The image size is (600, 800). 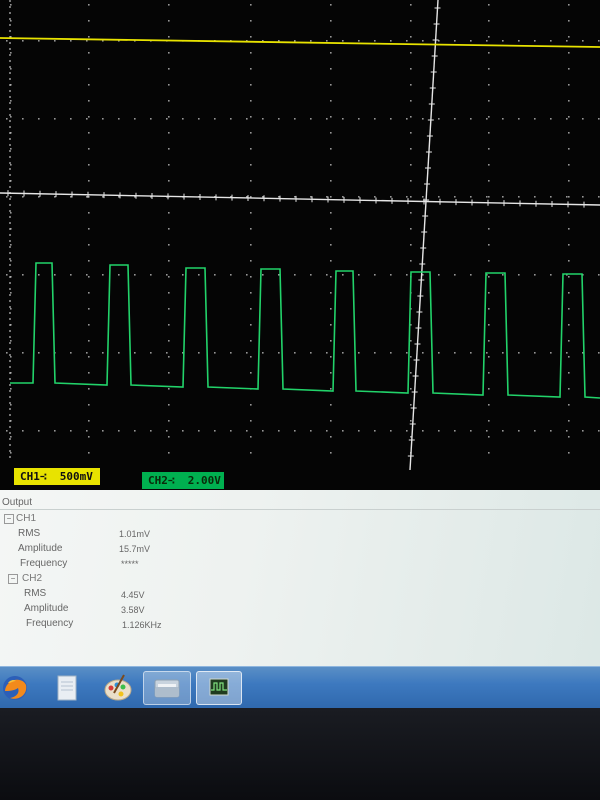 I want to click on ch2-group-name: CH2, so click(x=32, y=578).